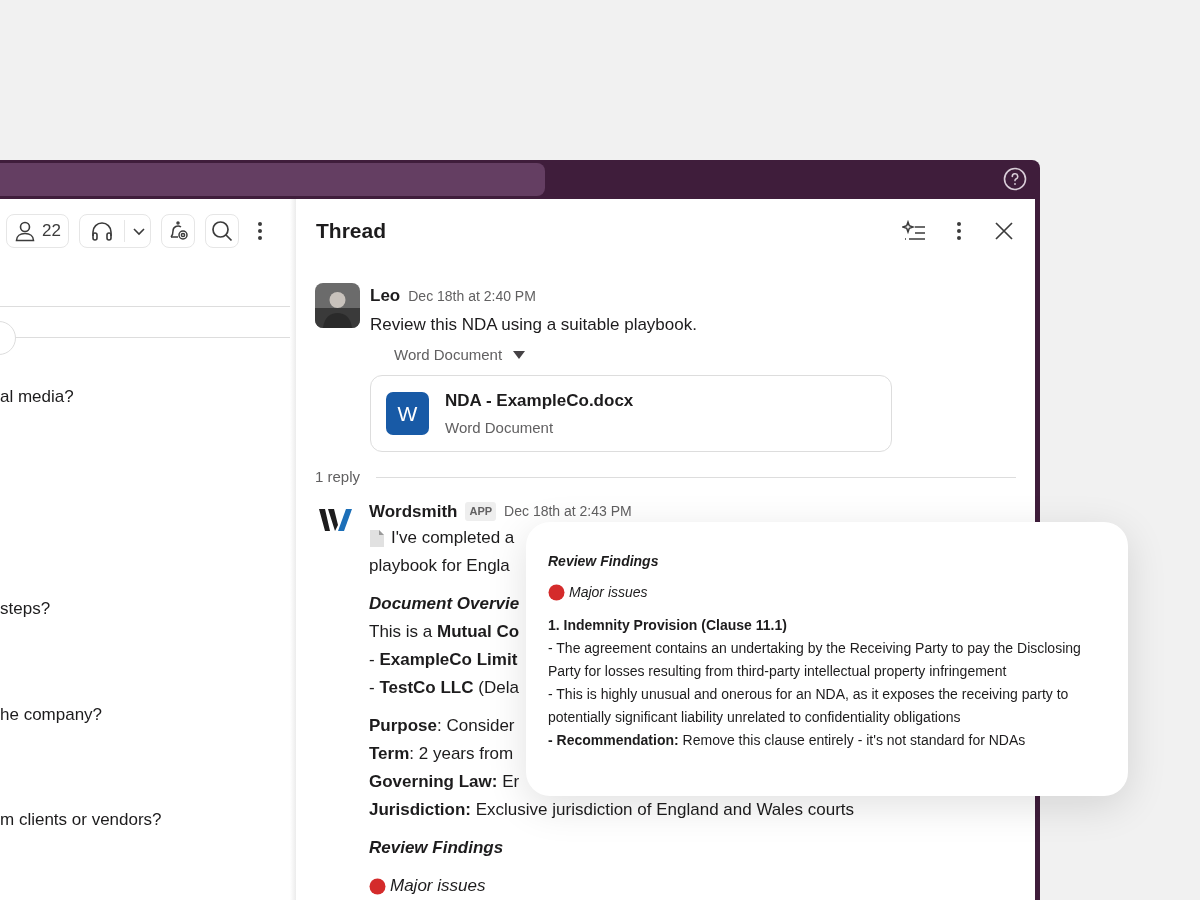  I want to click on message-text: - TestCo LLC (Dela, so click(444, 688).